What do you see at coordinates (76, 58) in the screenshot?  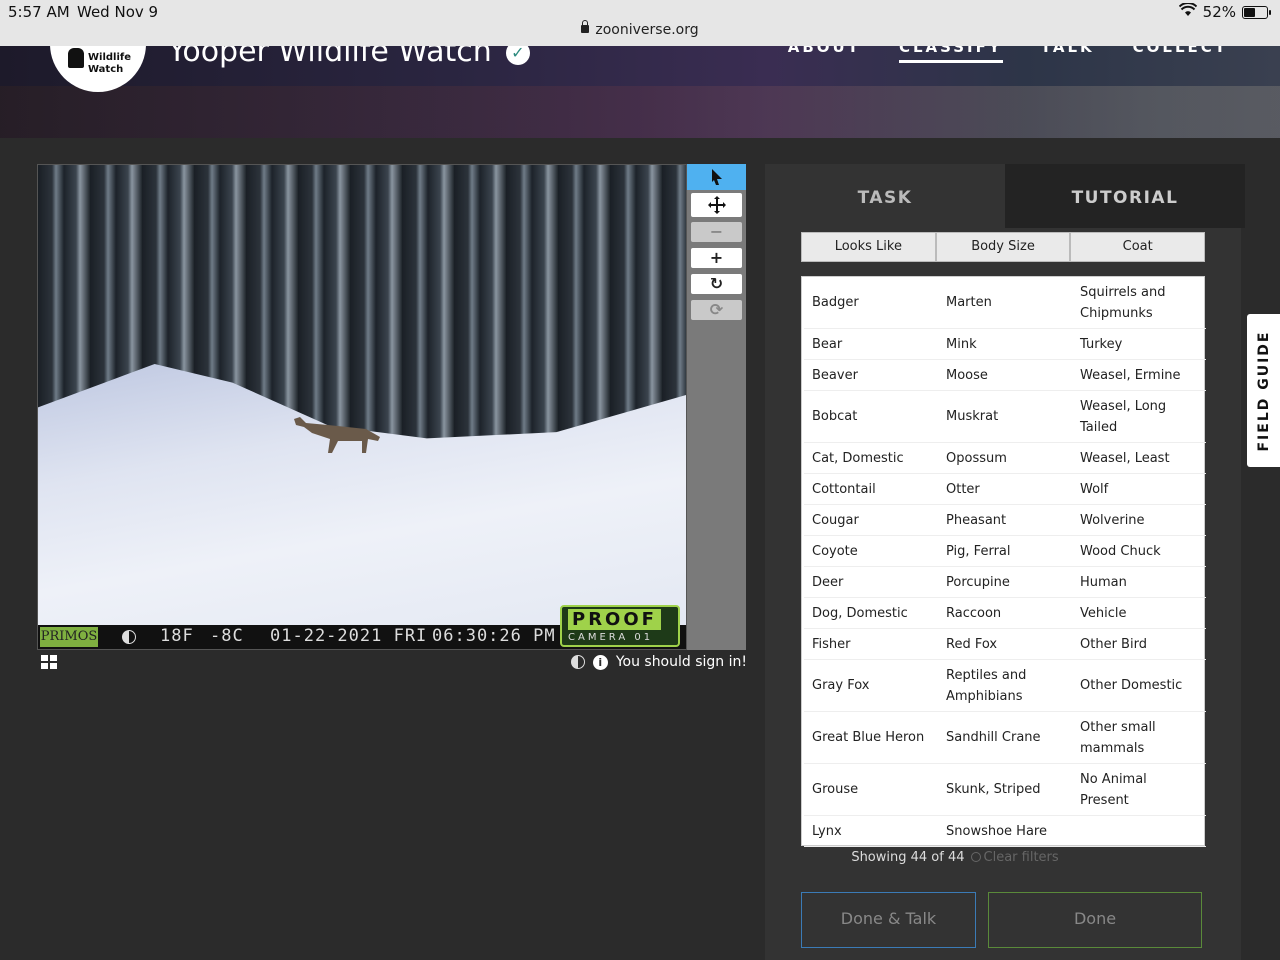 I see `logo-wolf-icon` at bounding box center [76, 58].